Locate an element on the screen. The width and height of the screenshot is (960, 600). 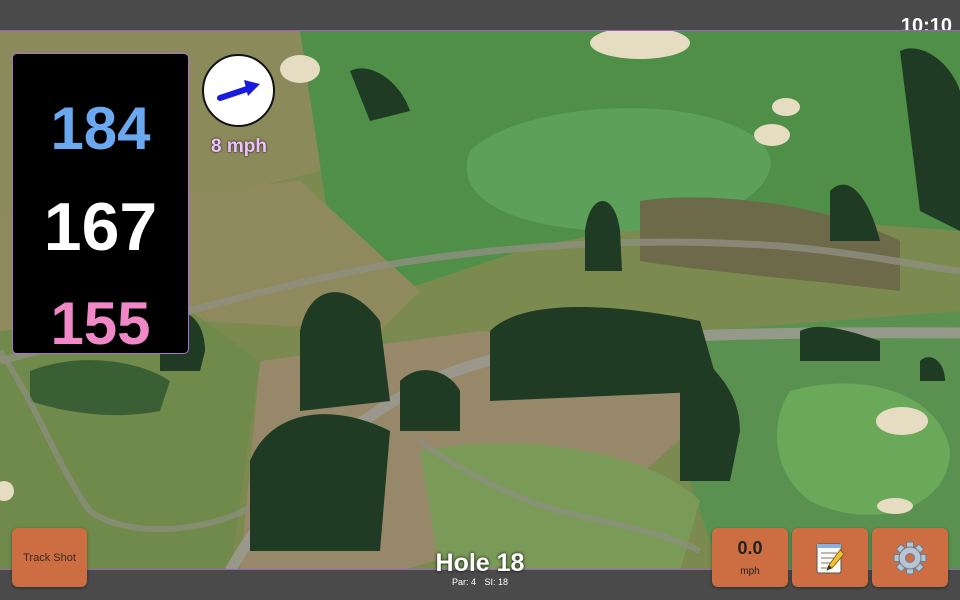
wind-speed-label: 8 mph is located at coordinates (239, 146).